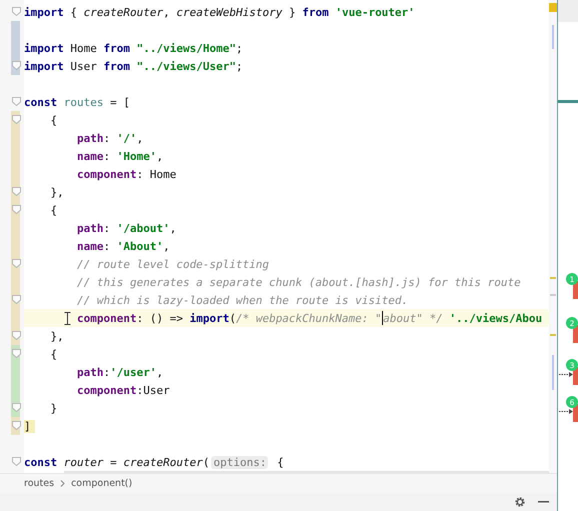 This screenshot has height=511, width=578. Describe the element at coordinates (63, 483) in the screenshot. I see `chevron-icon` at that location.